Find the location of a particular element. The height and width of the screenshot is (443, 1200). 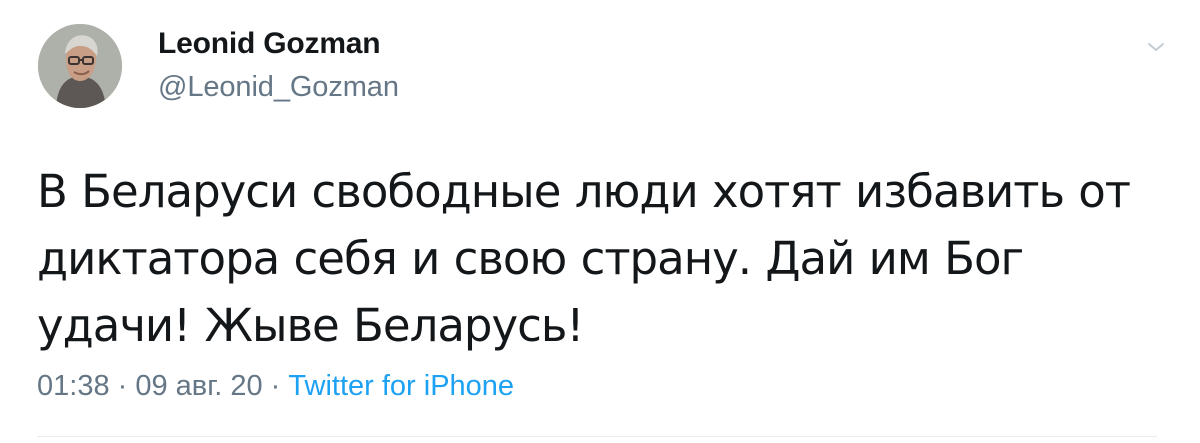

tweet-date: 09 авг. 20 is located at coordinates (198, 386).